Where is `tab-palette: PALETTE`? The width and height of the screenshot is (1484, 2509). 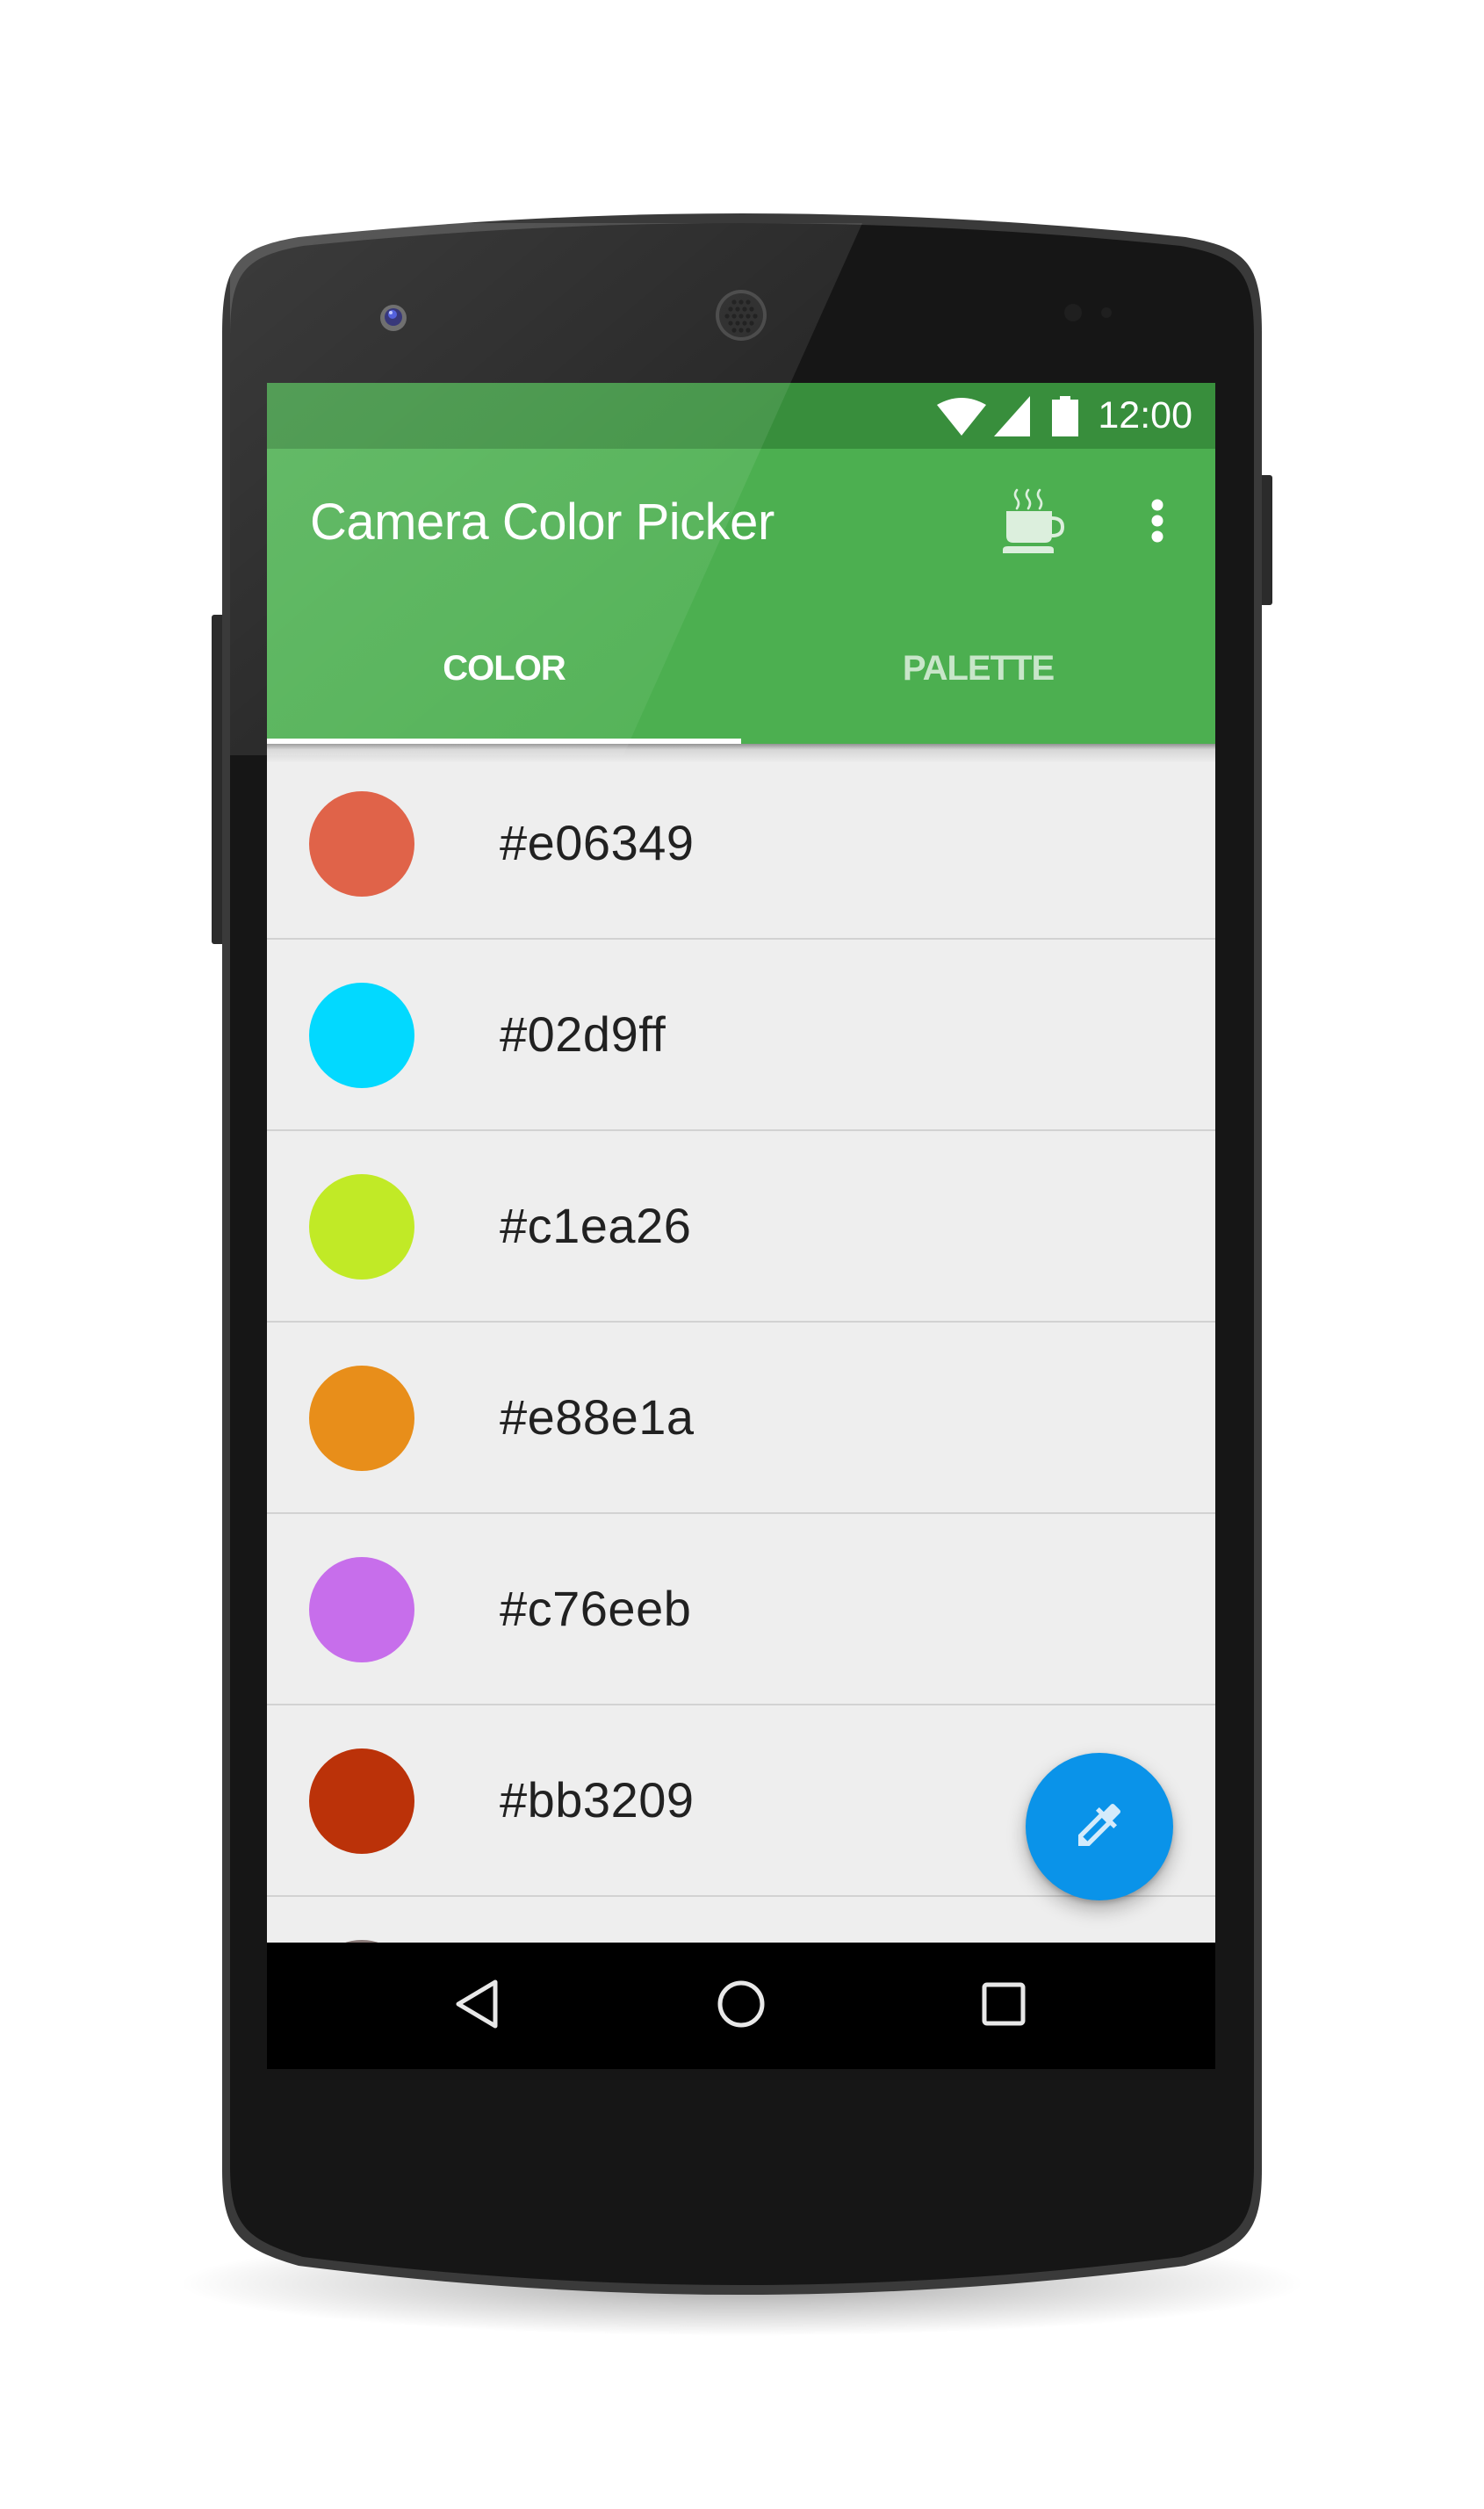 tab-palette: PALETTE is located at coordinates (978, 670).